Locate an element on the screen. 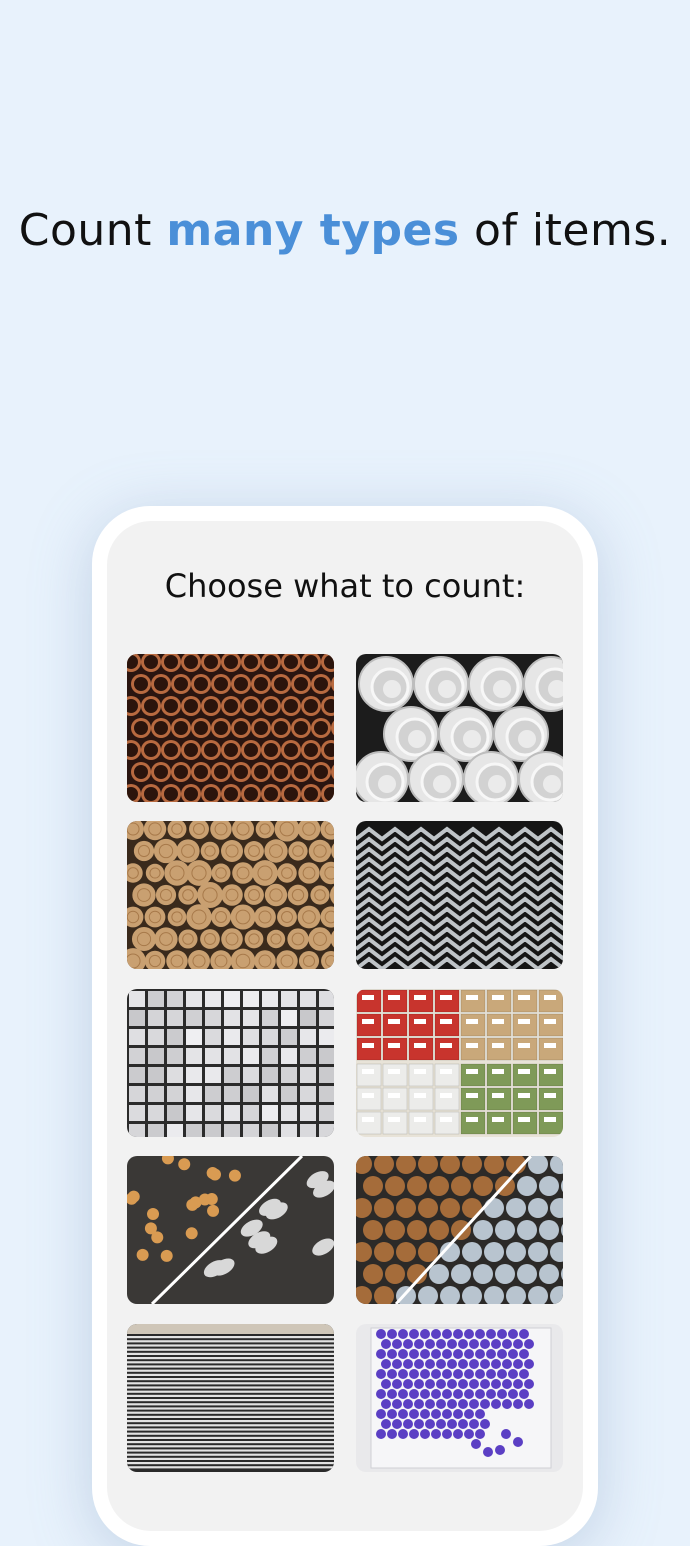 The image size is (690, 1546). pills-image is located at coordinates (230, 1230).